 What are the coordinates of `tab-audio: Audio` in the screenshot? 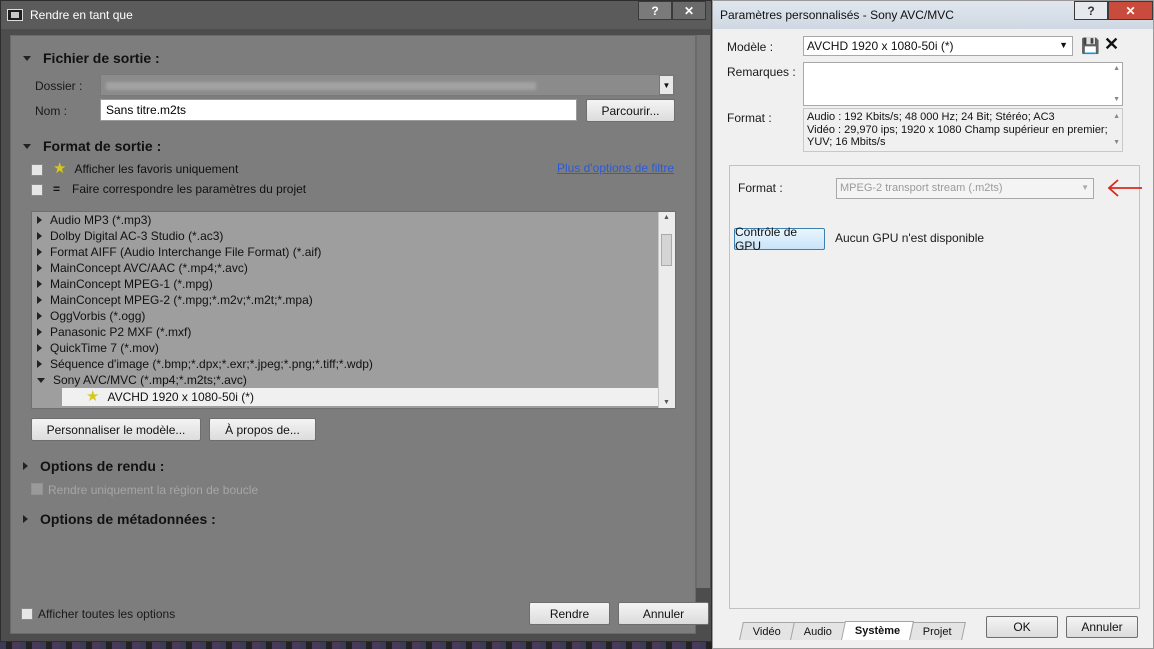 It's located at (818, 631).